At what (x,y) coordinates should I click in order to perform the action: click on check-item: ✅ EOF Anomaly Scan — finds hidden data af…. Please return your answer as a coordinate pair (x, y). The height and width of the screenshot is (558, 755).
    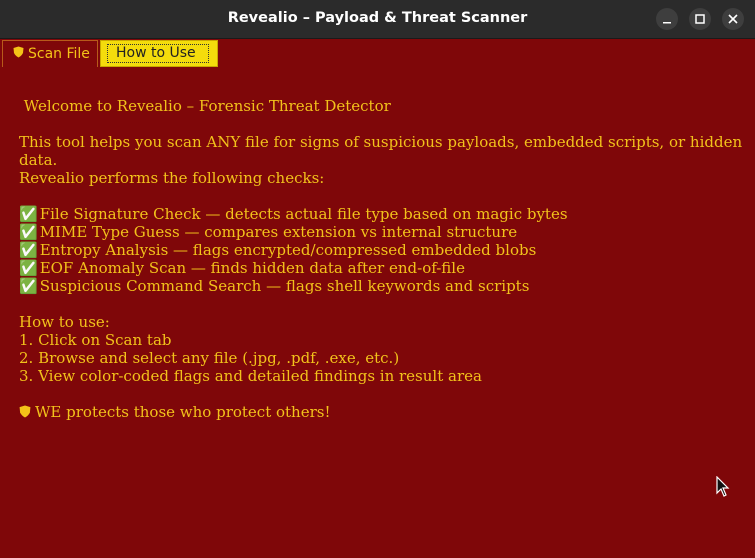
    Looking at the image, I should click on (384, 268).